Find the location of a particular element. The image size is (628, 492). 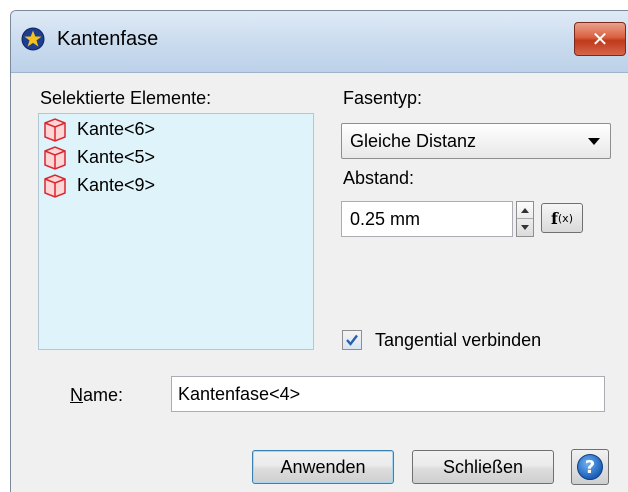

distance-input: 0.25 mm is located at coordinates (427, 219).